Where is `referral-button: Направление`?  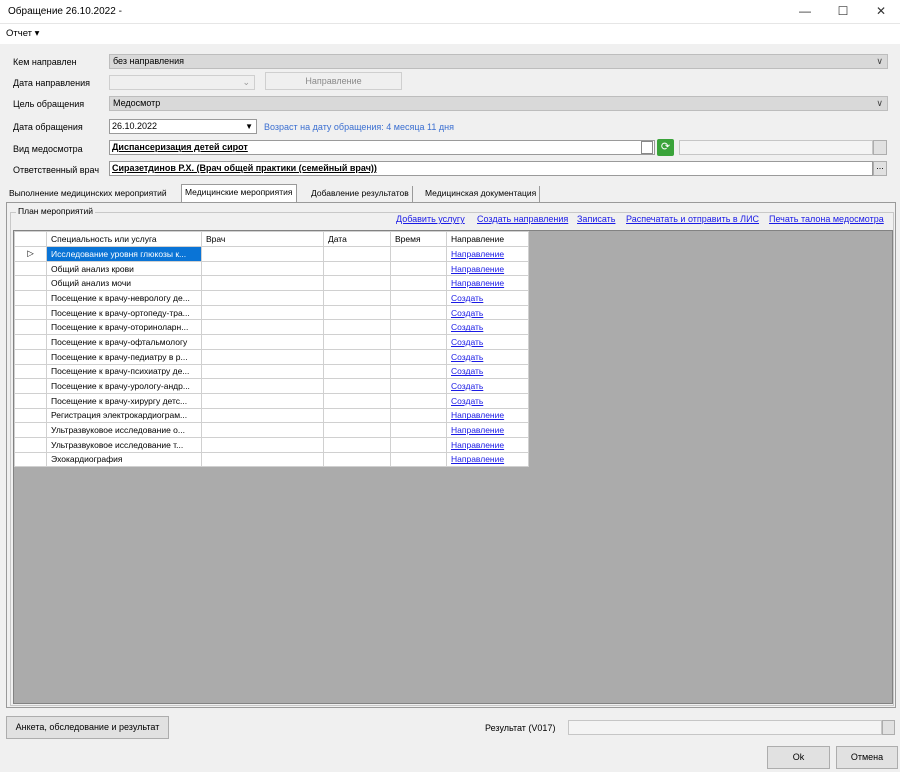 referral-button: Направление is located at coordinates (333, 81).